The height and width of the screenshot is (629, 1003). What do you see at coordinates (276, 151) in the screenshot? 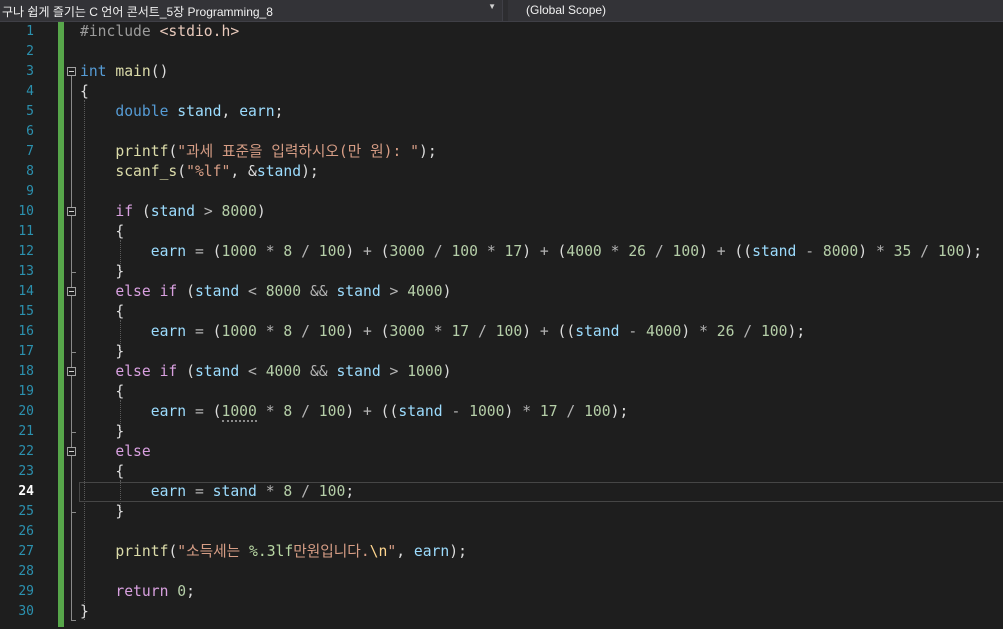
I see `code-line: printf("과세 표준을 입력하시오(만 원): ");` at bounding box center [276, 151].